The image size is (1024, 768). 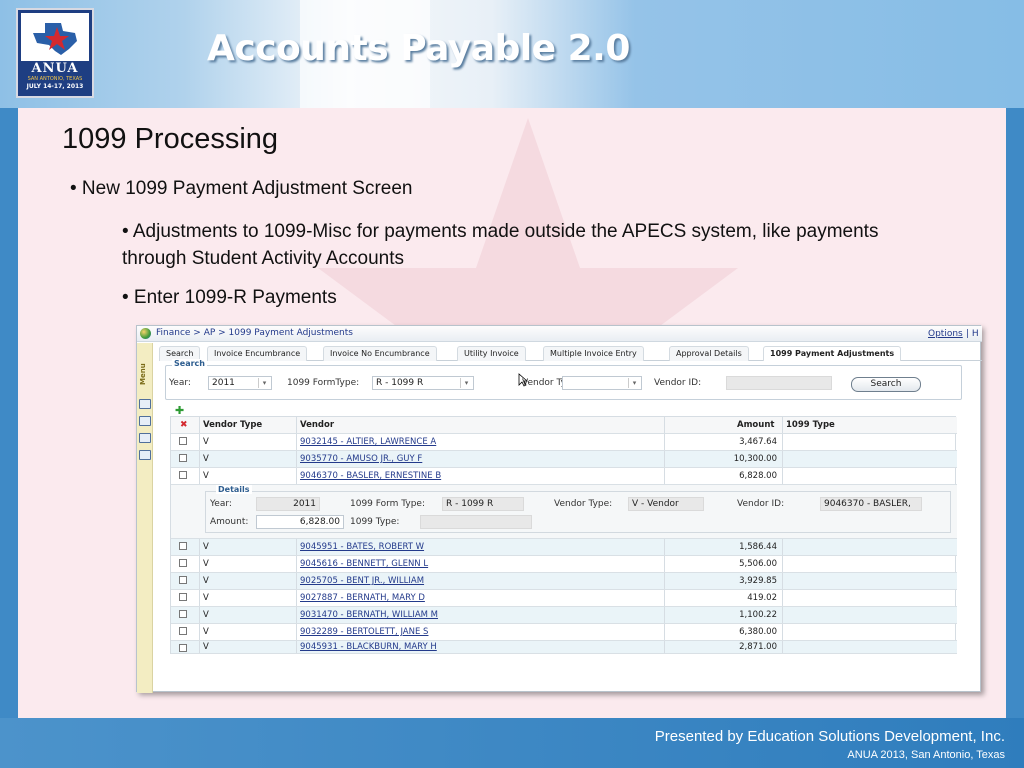 I want to click on tab-invoice-encumbrance: Invoice Encumbrance, so click(x=257, y=353).